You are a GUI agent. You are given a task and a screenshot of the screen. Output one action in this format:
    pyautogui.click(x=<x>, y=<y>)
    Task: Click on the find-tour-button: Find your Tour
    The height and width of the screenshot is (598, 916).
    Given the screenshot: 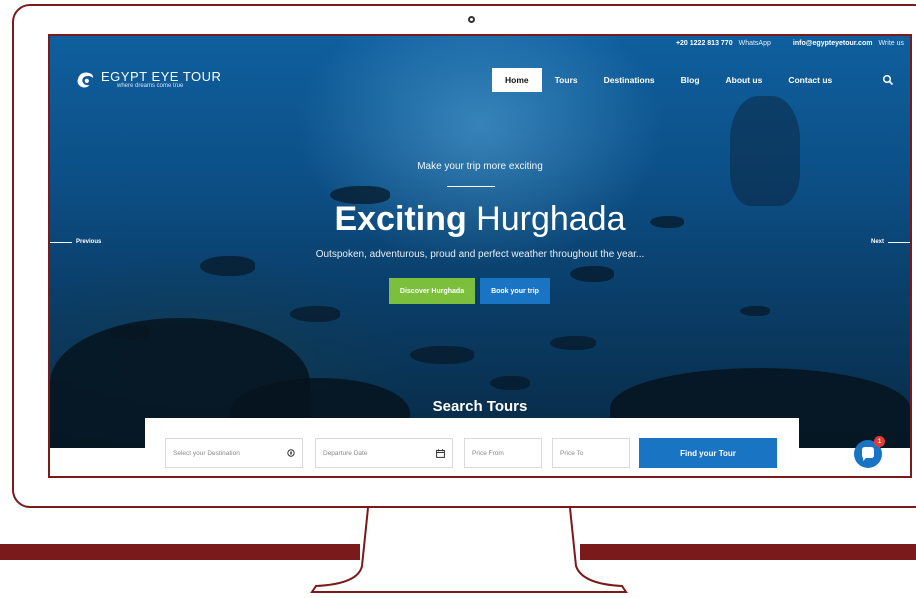 What is the action you would take?
    pyautogui.click(x=708, y=453)
    